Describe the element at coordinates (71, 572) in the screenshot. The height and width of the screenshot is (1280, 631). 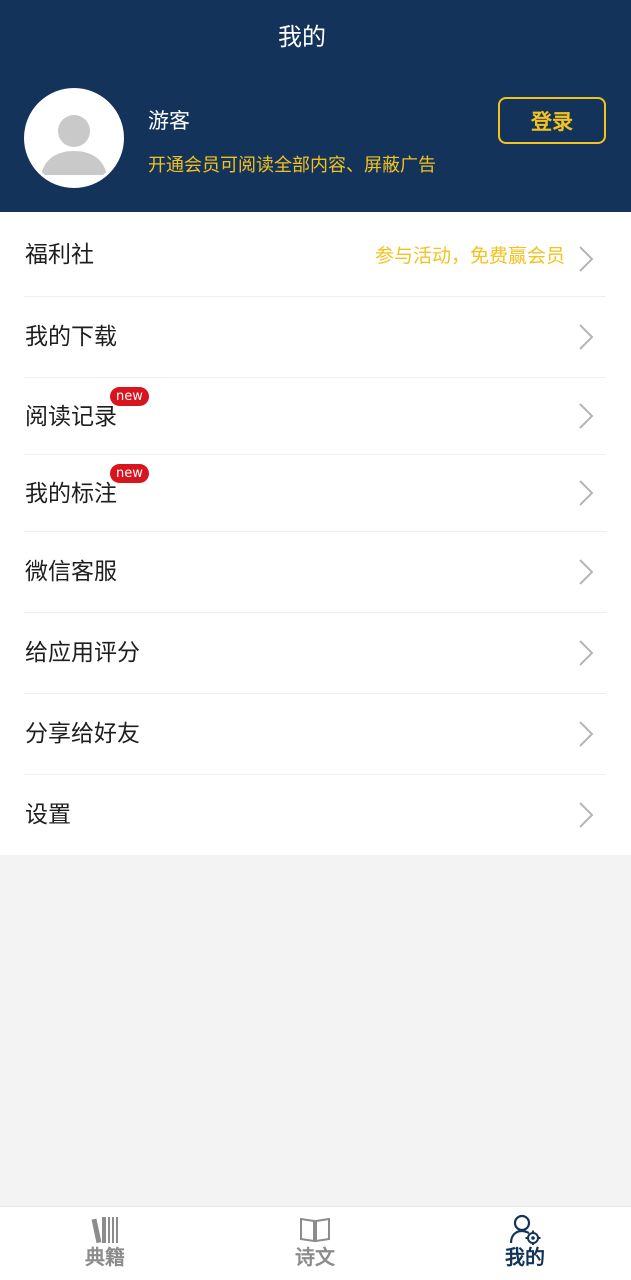
I see `menu-item-label: 微信客服` at that location.